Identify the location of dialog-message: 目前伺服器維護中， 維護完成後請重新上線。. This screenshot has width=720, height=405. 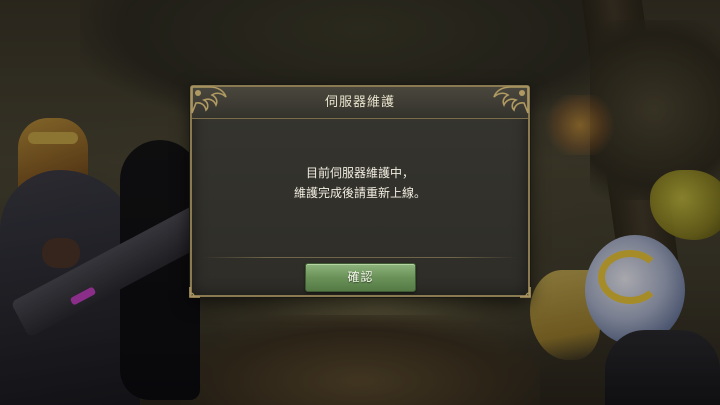
(360, 183).